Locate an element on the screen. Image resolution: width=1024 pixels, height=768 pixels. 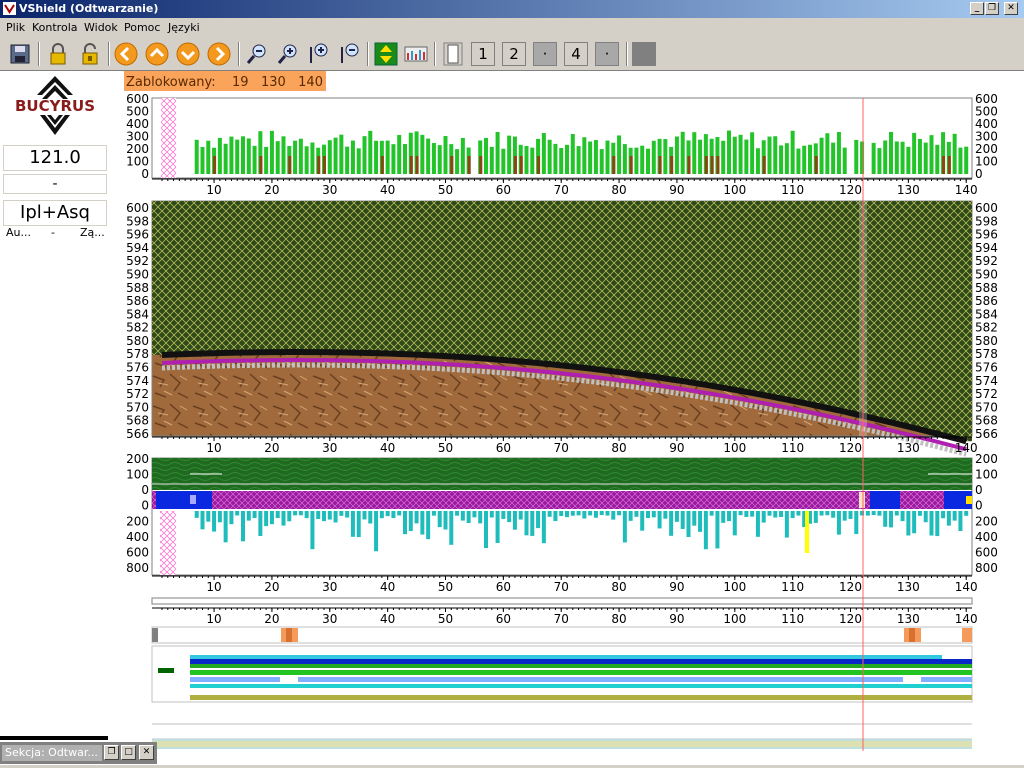
x-tick-label: 30 is located at coordinates (329, 448).